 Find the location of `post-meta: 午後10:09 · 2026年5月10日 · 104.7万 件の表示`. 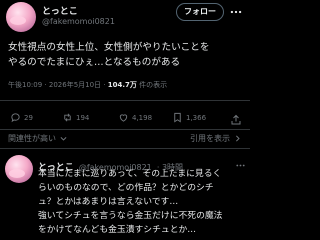

post-meta: 午後10:09 · 2026年5月10日 · 104.7万 件の表示 is located at coordinates (88, 85).